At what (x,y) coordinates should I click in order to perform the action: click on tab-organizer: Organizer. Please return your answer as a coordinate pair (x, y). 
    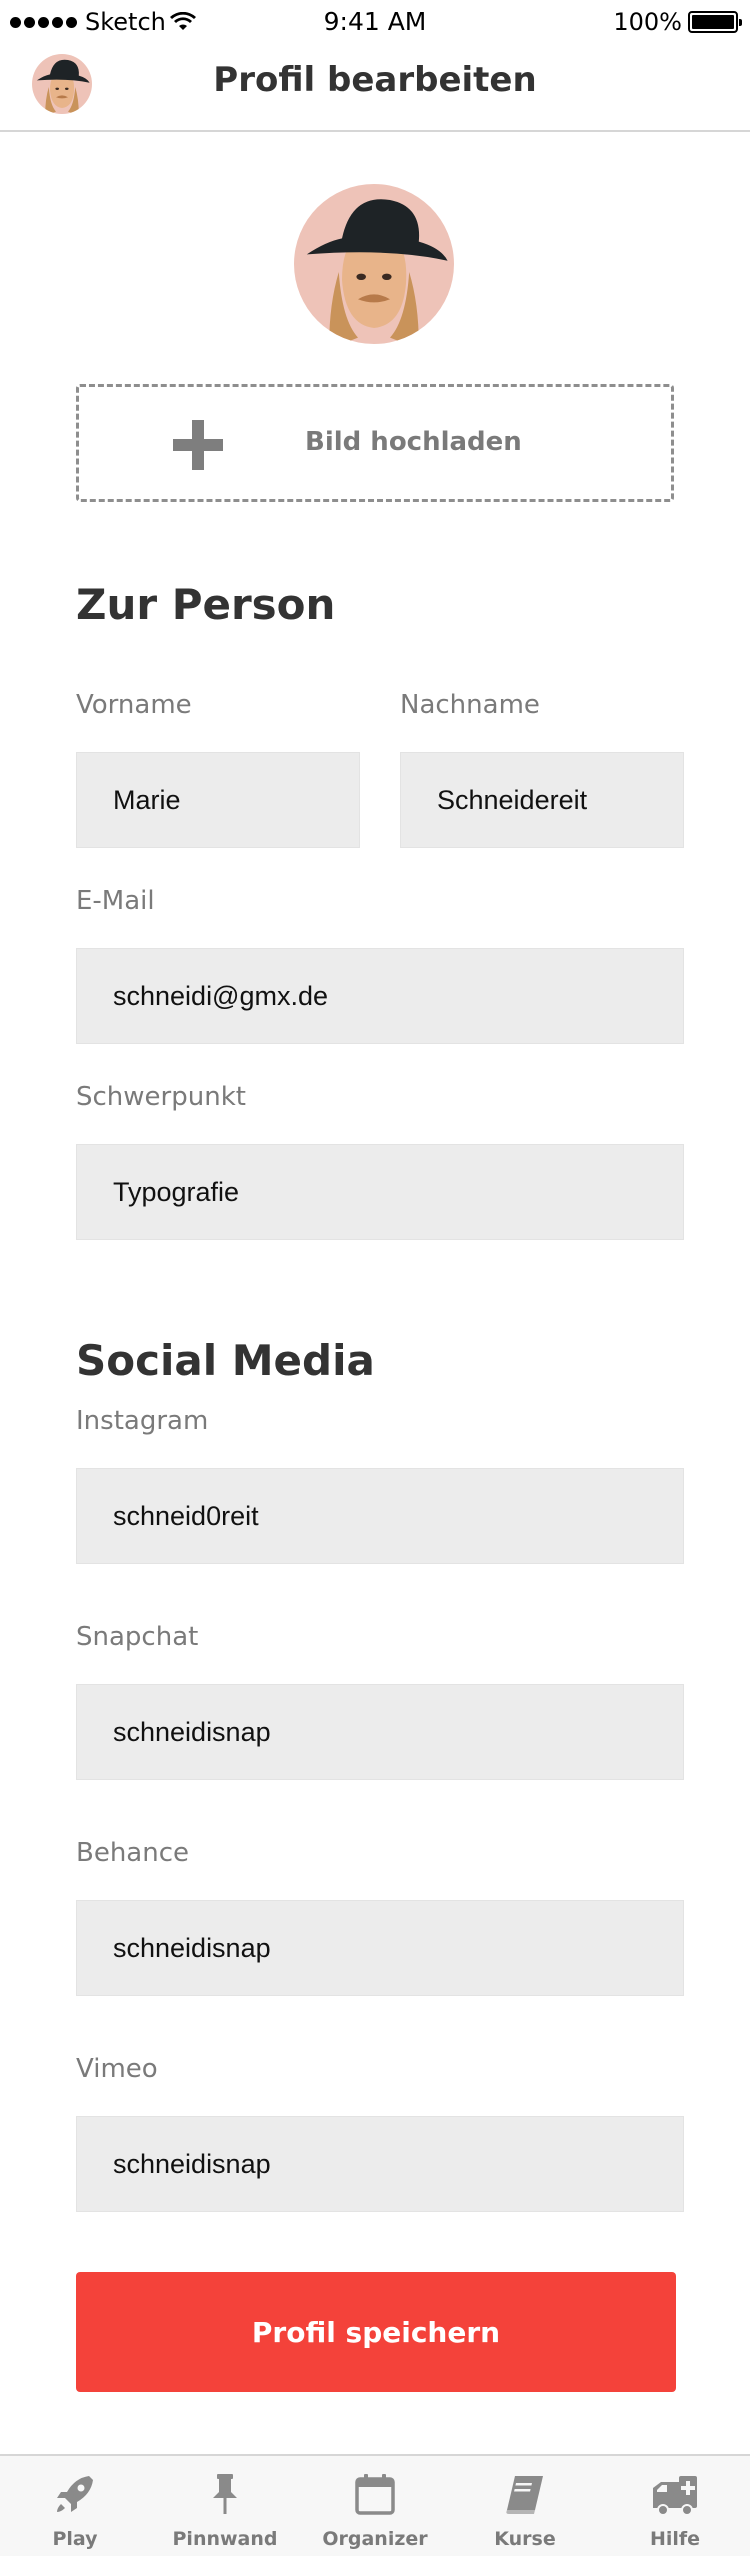
    Looking at the image, I should click on (375, 2506).